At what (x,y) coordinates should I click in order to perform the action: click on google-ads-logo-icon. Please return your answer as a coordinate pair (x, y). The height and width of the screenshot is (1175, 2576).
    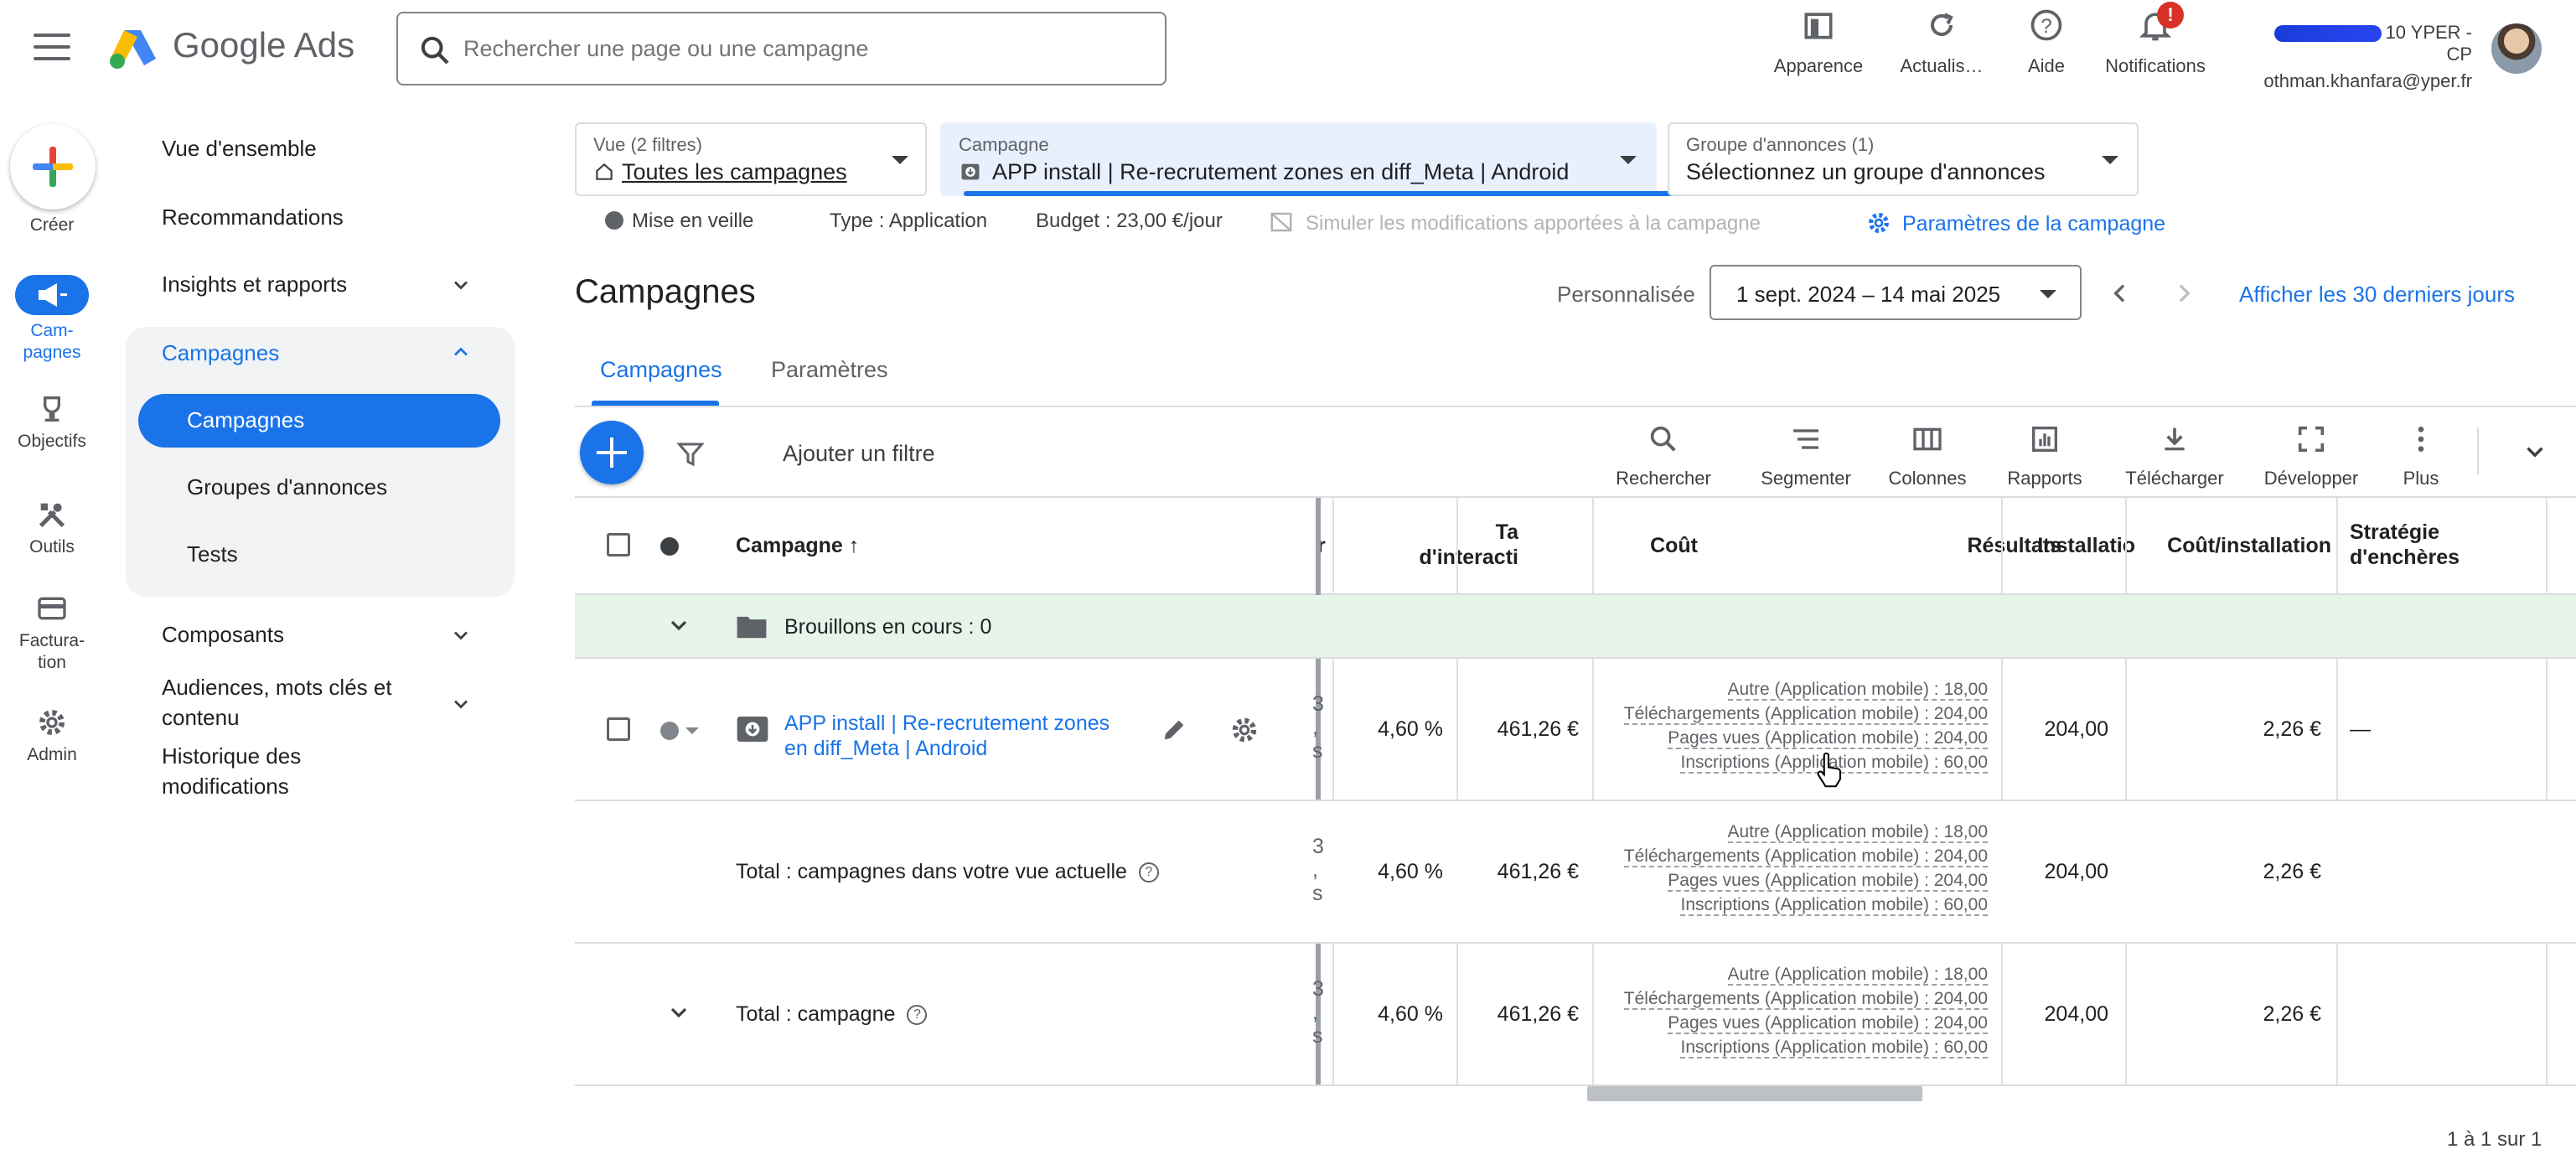
    Looking at the image, I should click on (133, 49).